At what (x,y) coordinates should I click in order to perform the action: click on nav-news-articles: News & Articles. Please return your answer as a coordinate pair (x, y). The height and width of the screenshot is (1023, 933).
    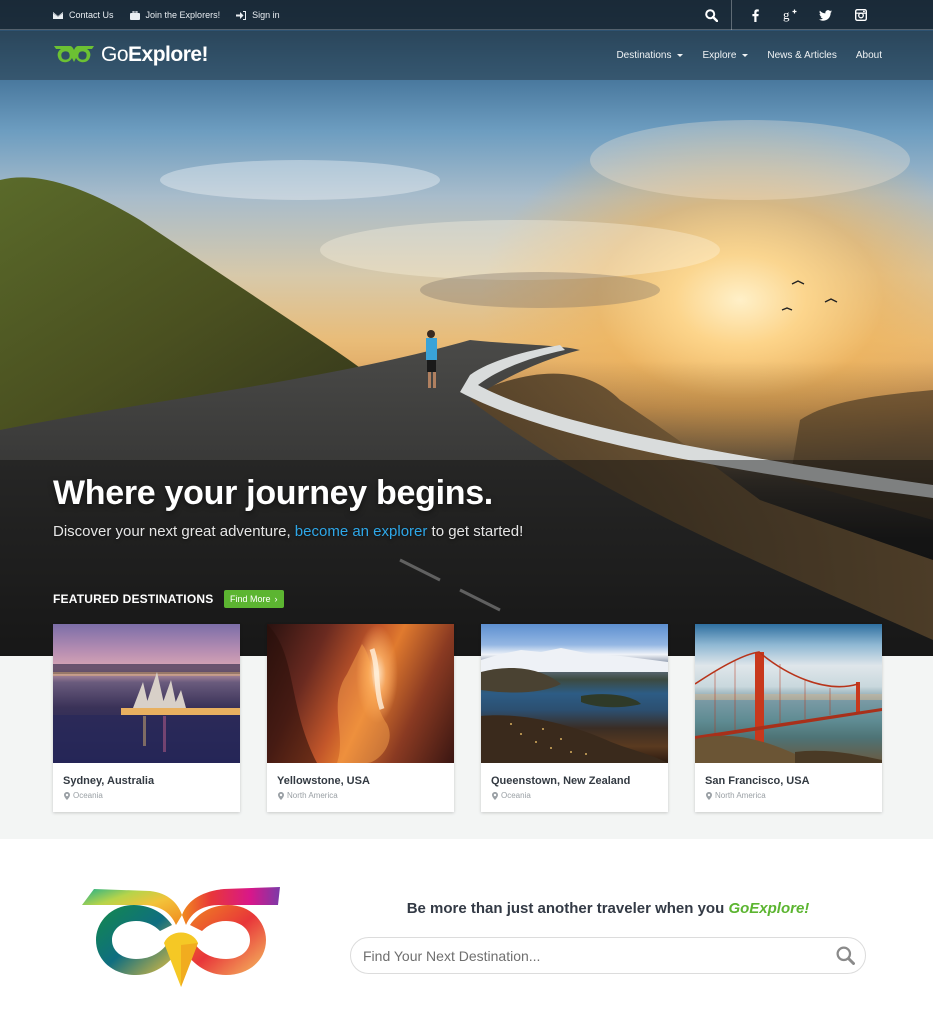
    Looking at the image, I should click on (801, 55).